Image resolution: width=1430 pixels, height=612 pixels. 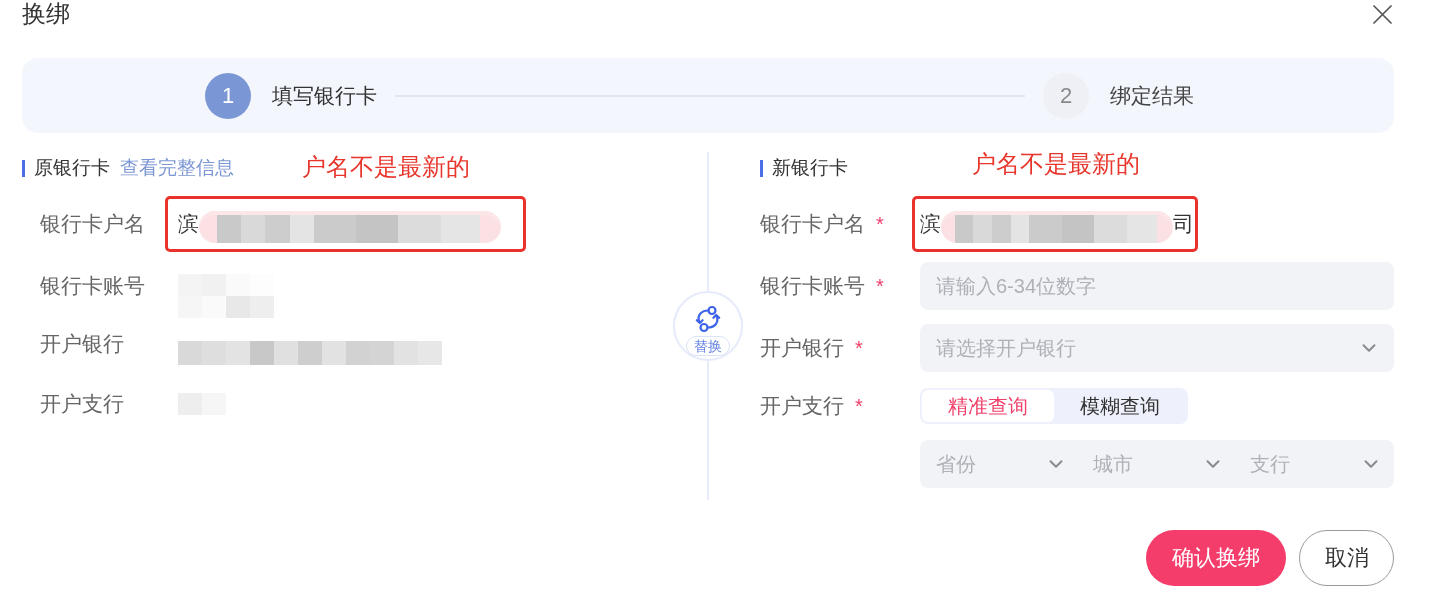 What do you see at coordinates (1216, 558) in the screenshot?
I see `confirm-button: 确认换绑` at bounding box center [1216, 558].